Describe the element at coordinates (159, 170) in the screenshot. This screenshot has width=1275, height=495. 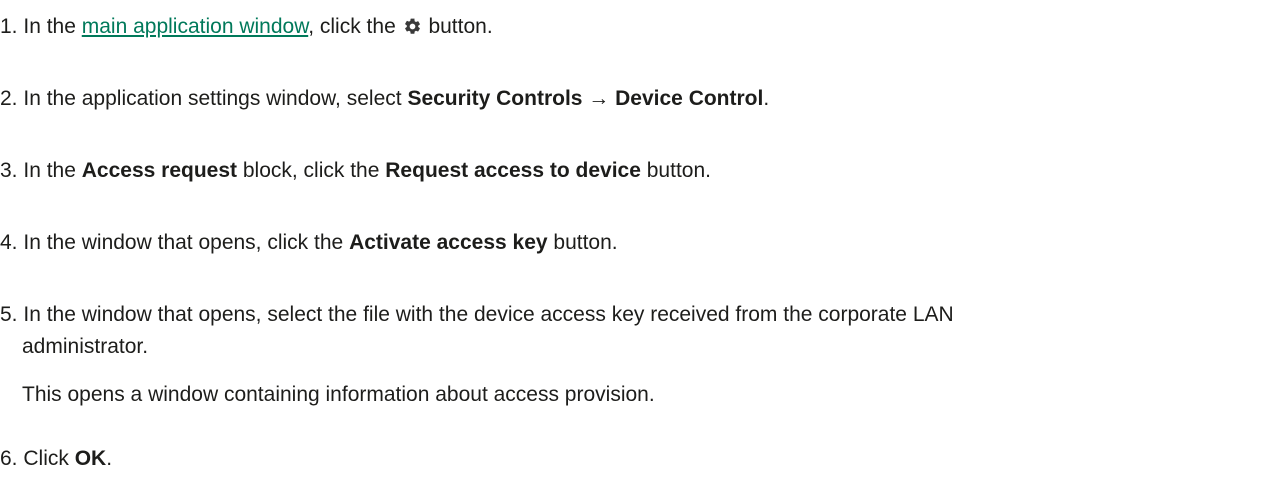
I see `access-request-label: Access request` at that location.